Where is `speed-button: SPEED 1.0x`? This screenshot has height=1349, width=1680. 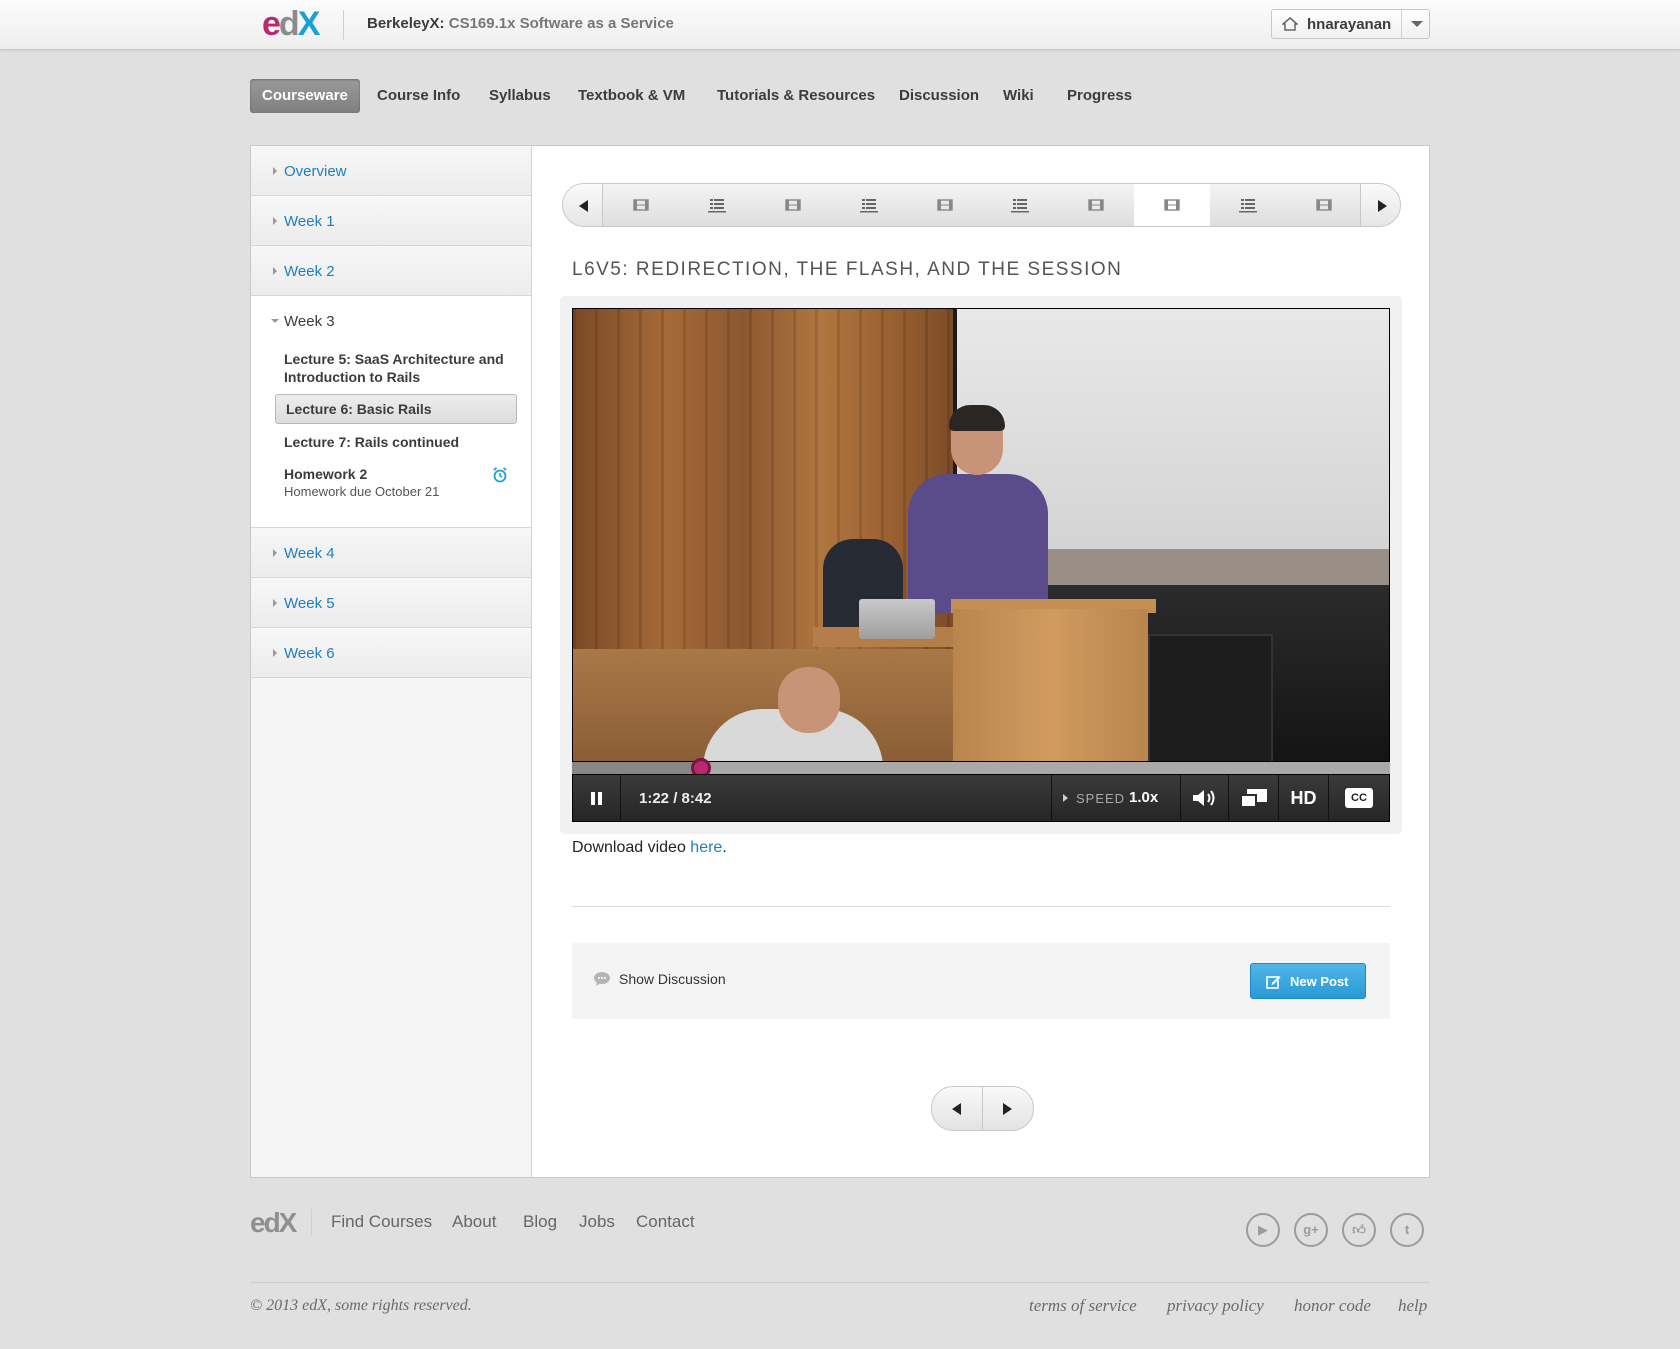
speed-button: SPEED 1.0x is located at coordinates (1116, 798).